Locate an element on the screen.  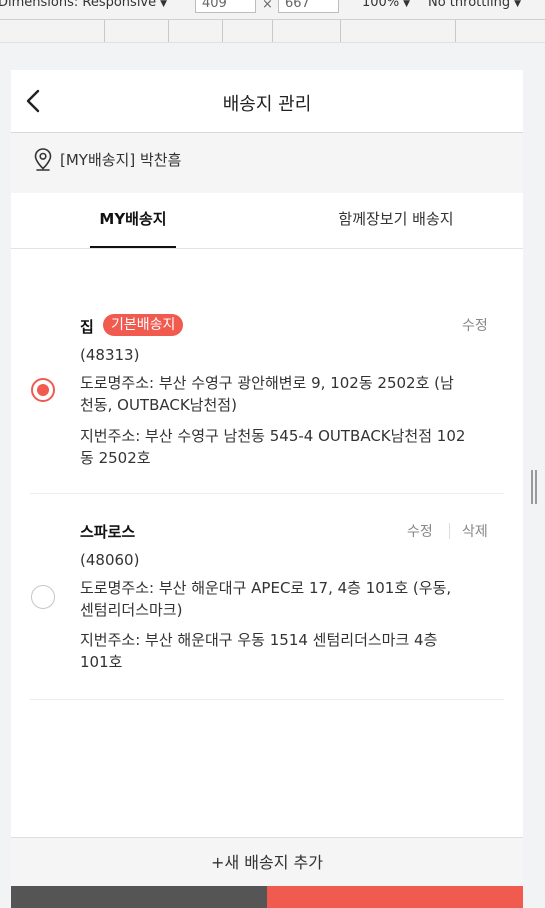
confirm-button is located at coordinates (395, 897).